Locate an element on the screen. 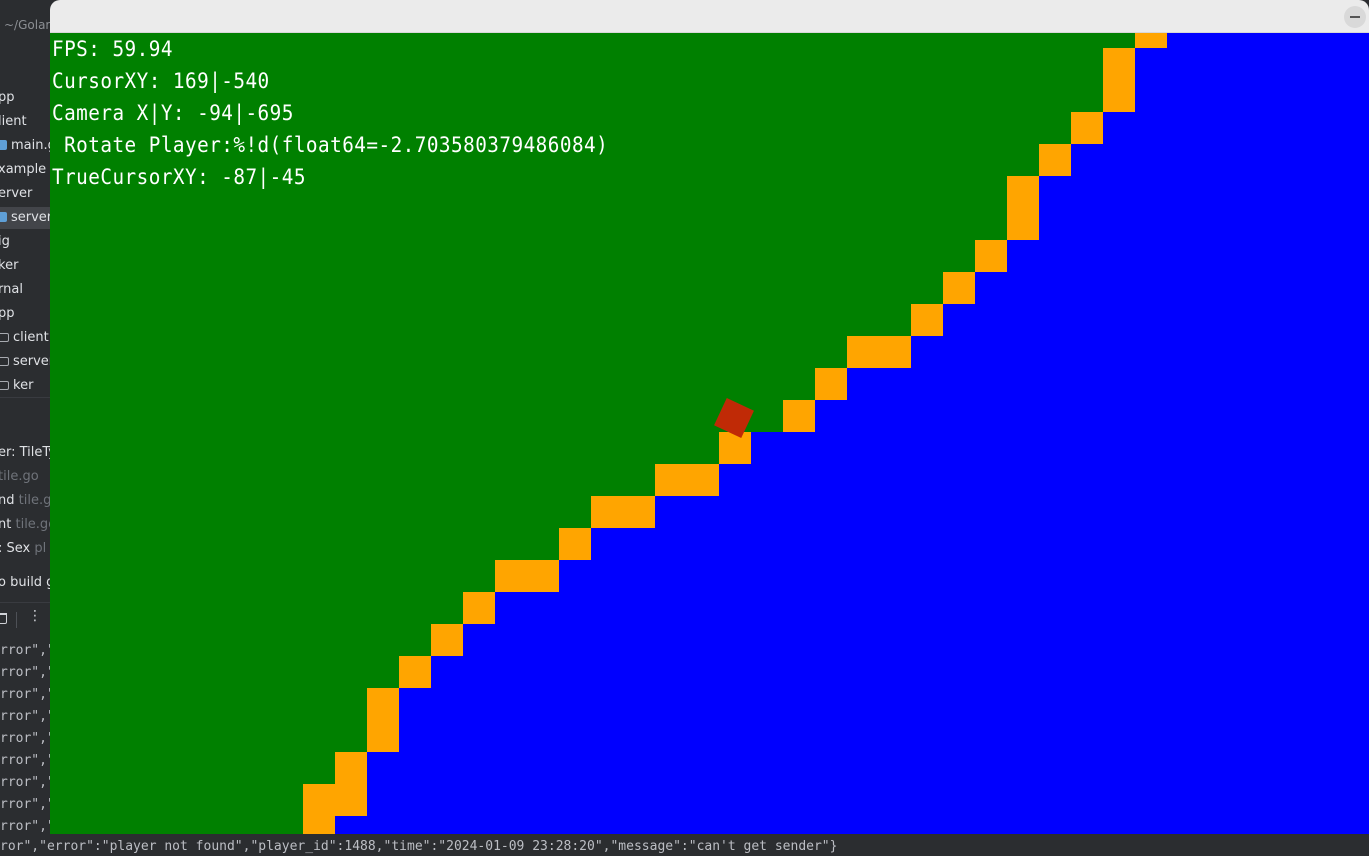 This screenshot has height=856, width=1369. hud-line: TrueCursorXY: -87|-45 is located at coordinates (179, 177).